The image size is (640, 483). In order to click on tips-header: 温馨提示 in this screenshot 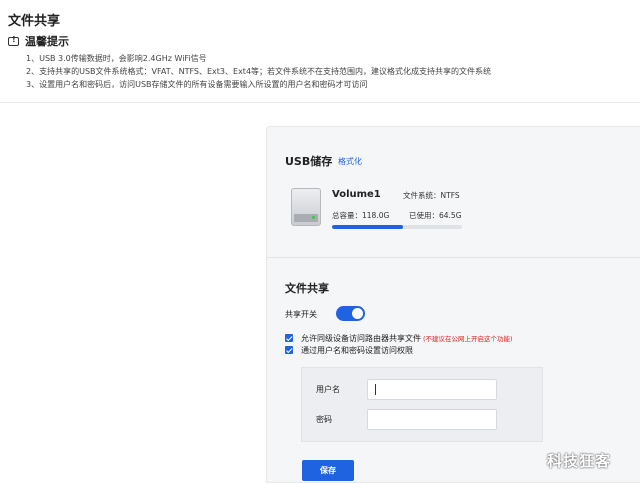, I will do `click(38, 41)`.